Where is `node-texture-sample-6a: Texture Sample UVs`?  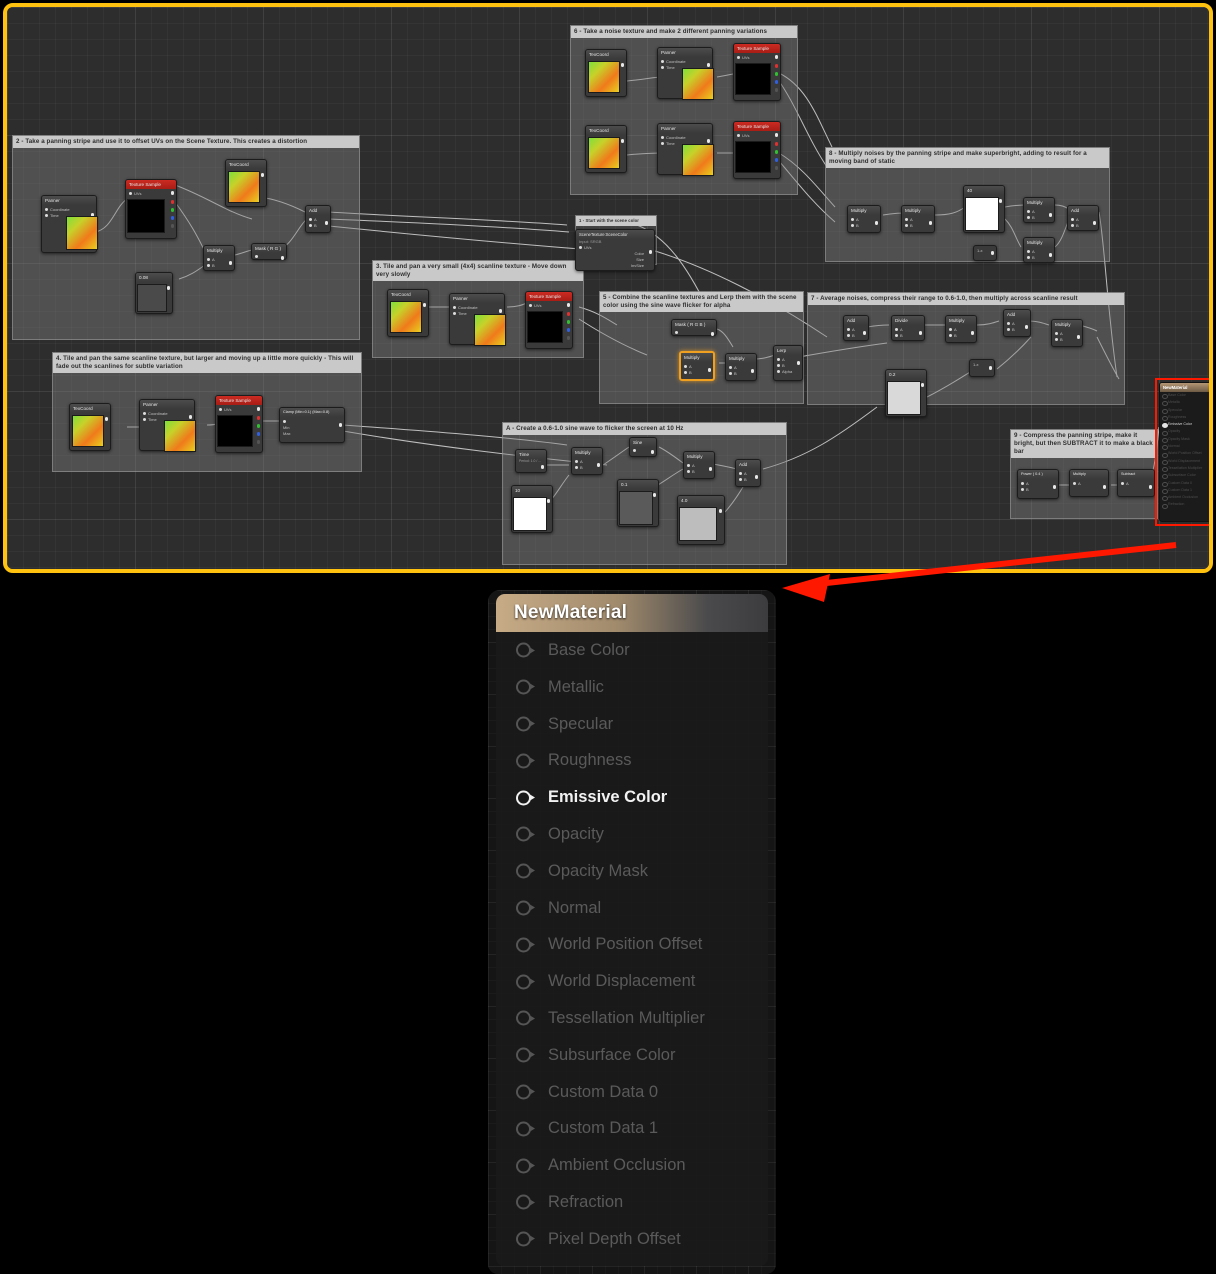
node-texture-sample-6a: Texture Sample UVs is located at coordinates (757, 72).